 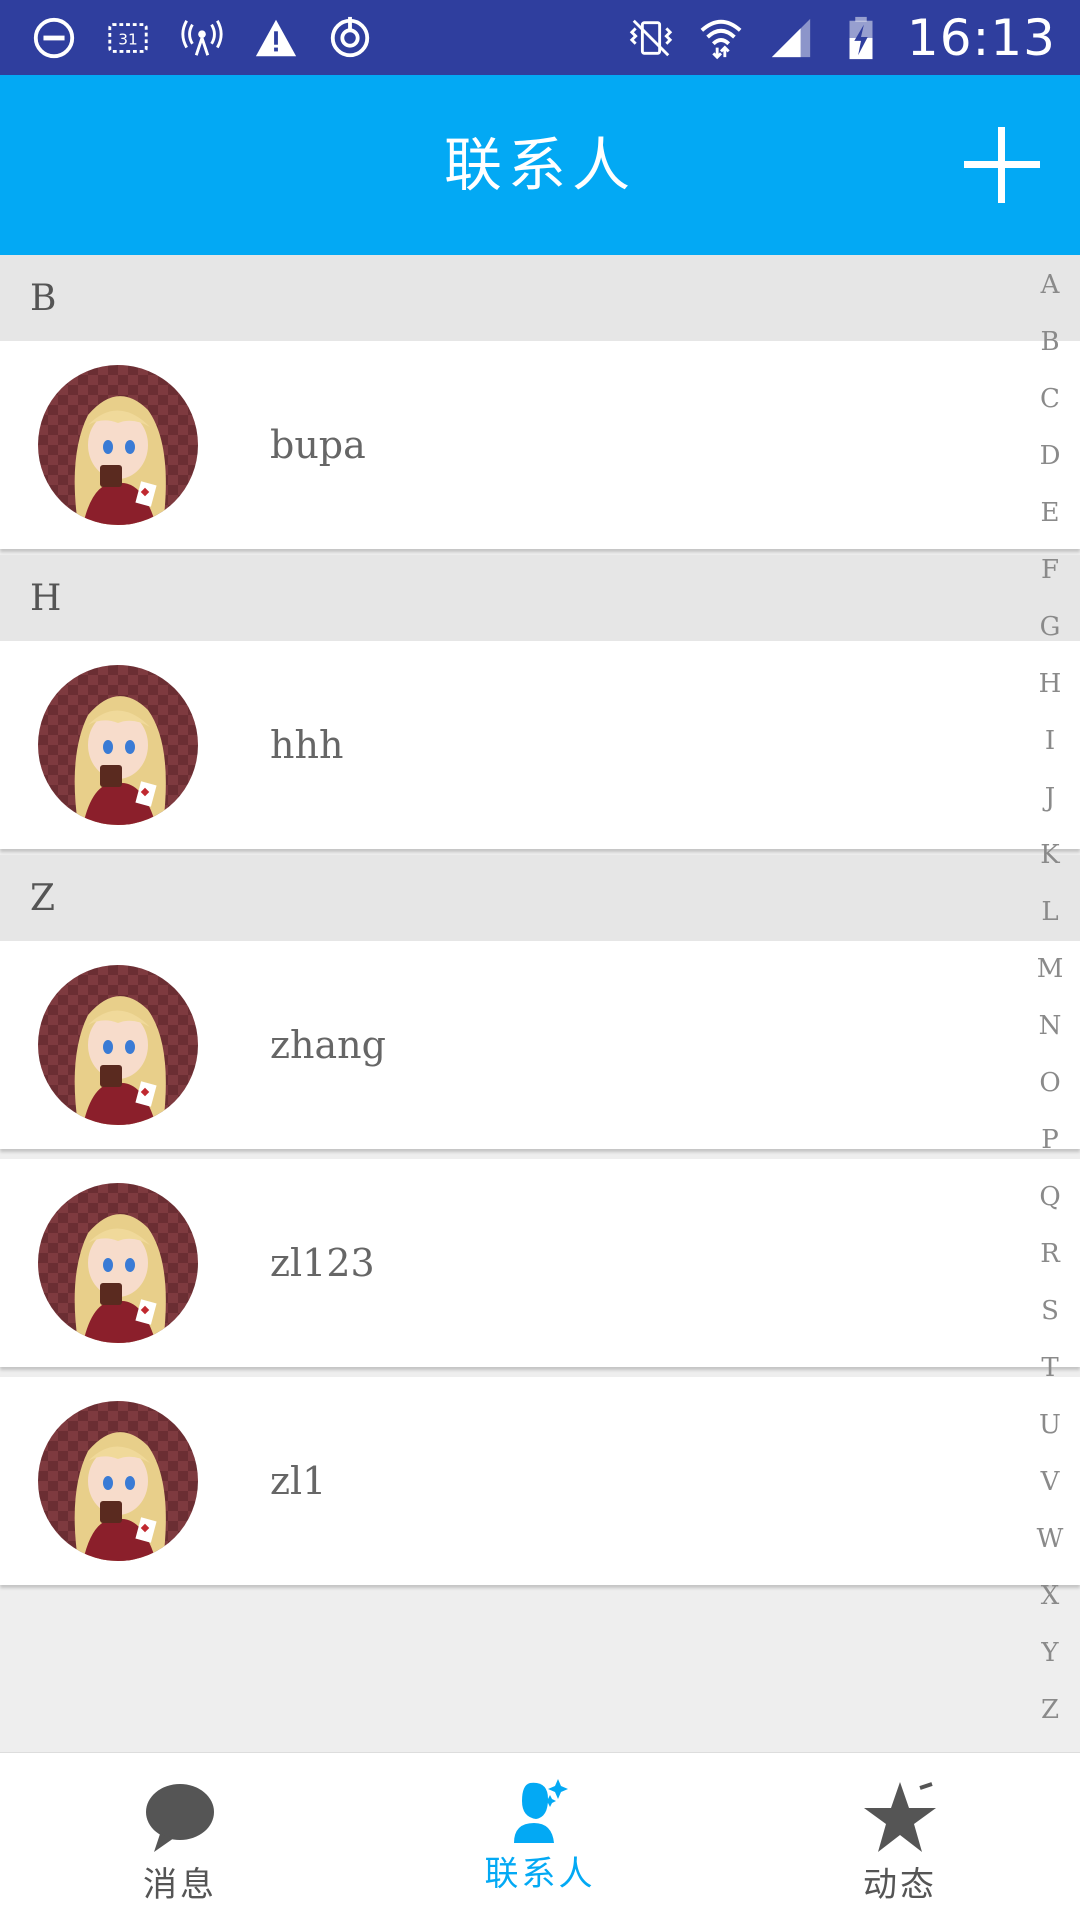 What do you see at coordinates (540, 37) in the screenshot?
I see `status-bar: 31 16:13` at bounding box center [540, 37].